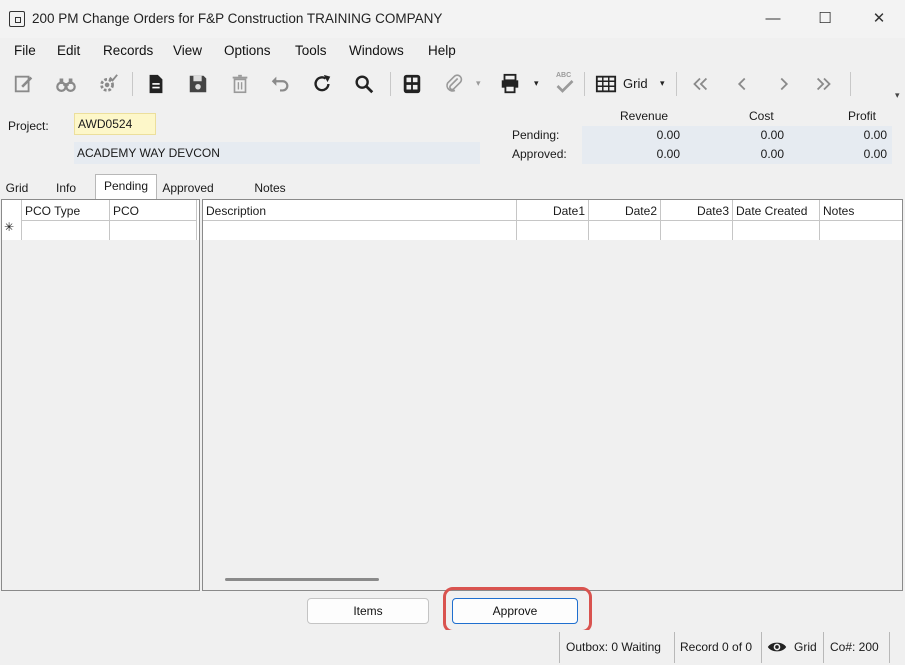 The image size is (905, 665). I want to click on menu-records: Records, so click(128, 50).